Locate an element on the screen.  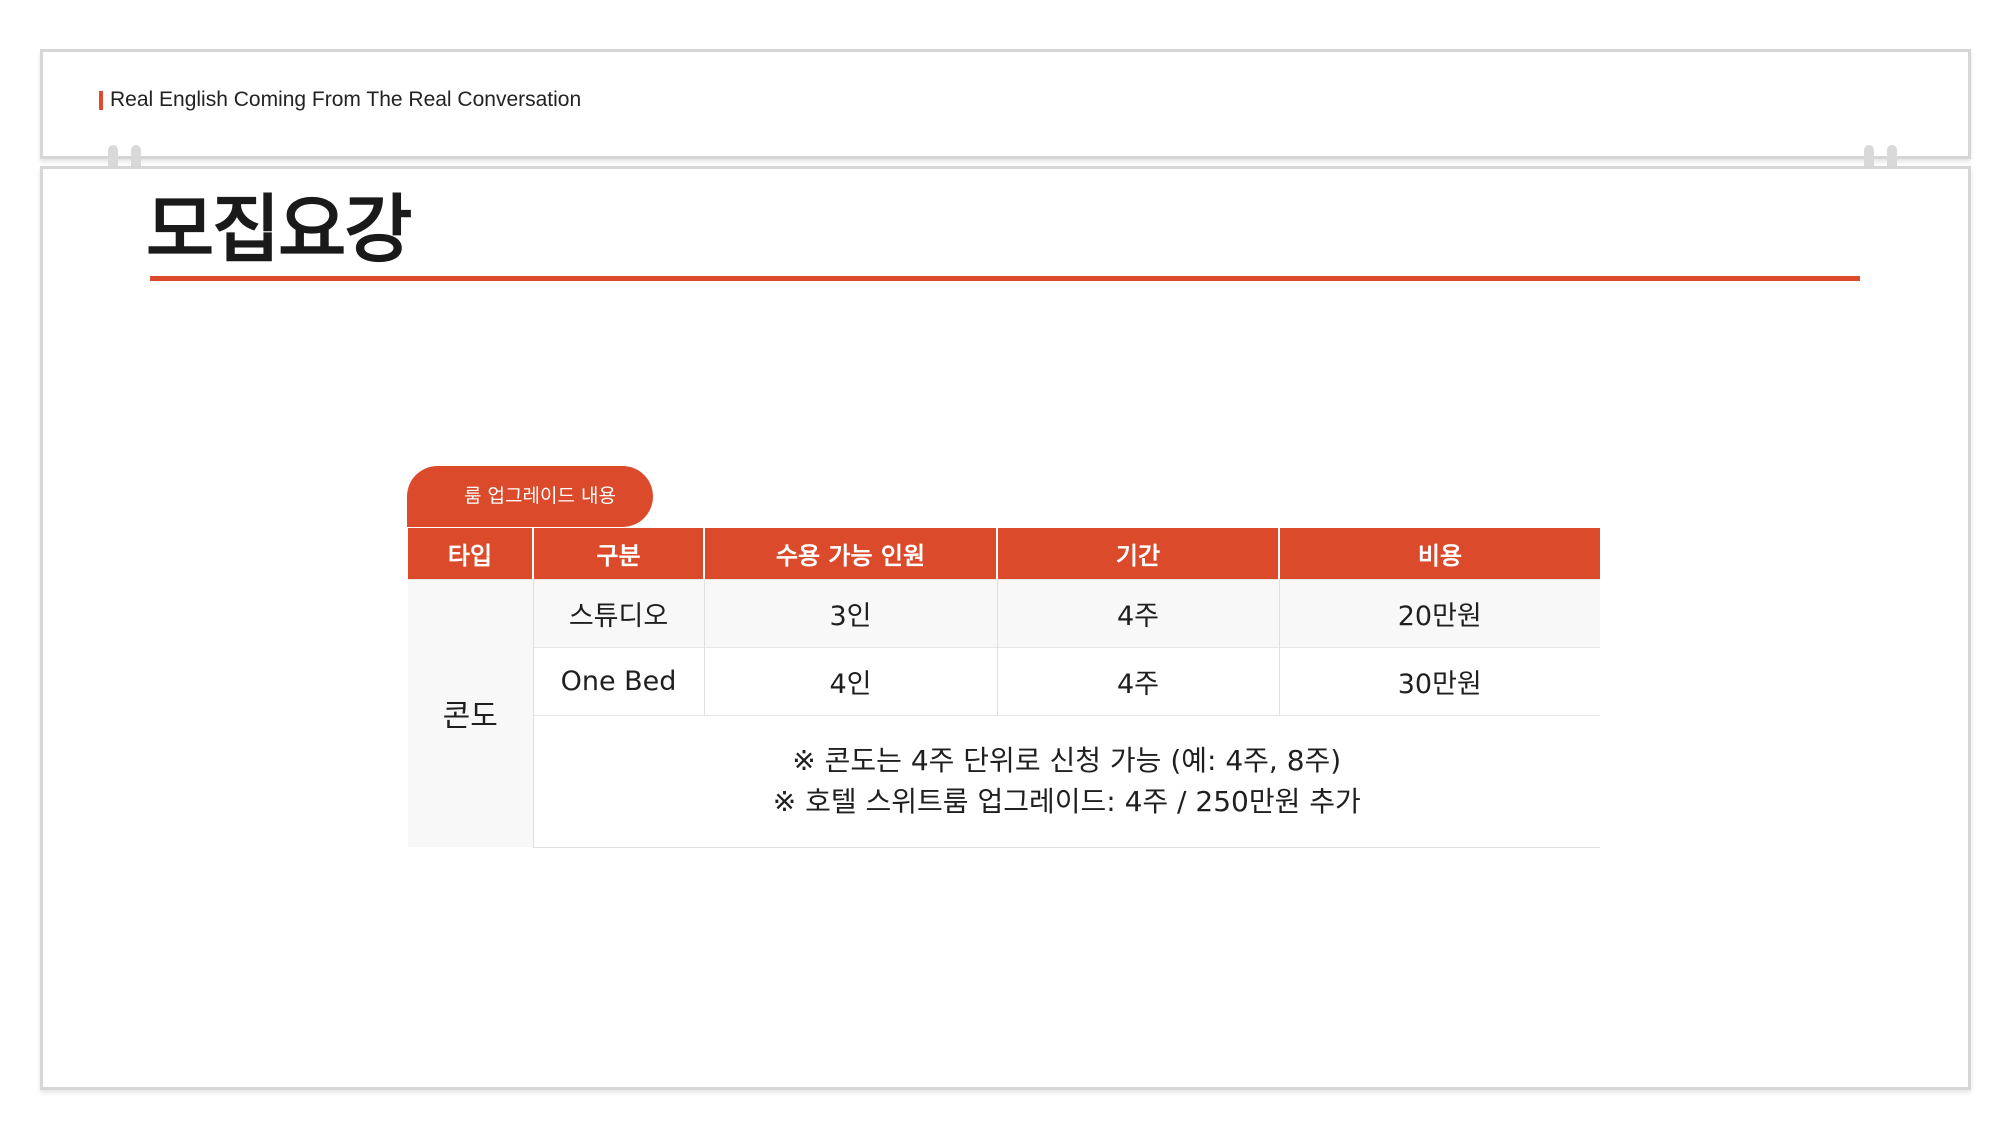
column-header-type: 타입 is located at coordinates (470, 553).